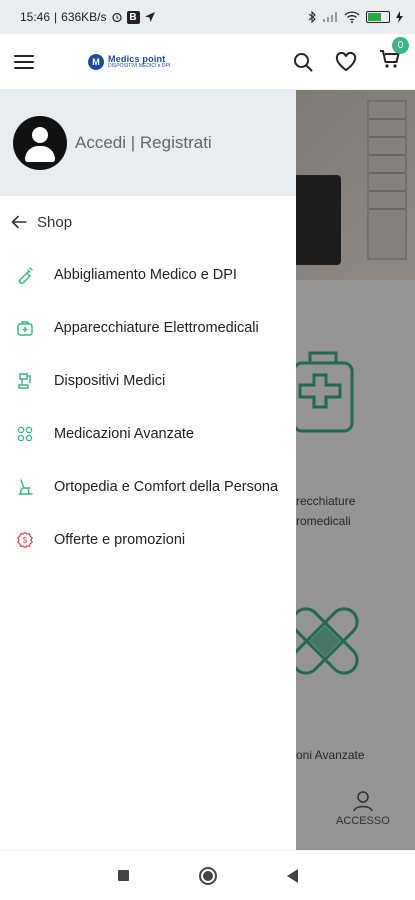 The height and width of the screenshot is (900, 415). I want to click on device-icon, so click(25, 381).